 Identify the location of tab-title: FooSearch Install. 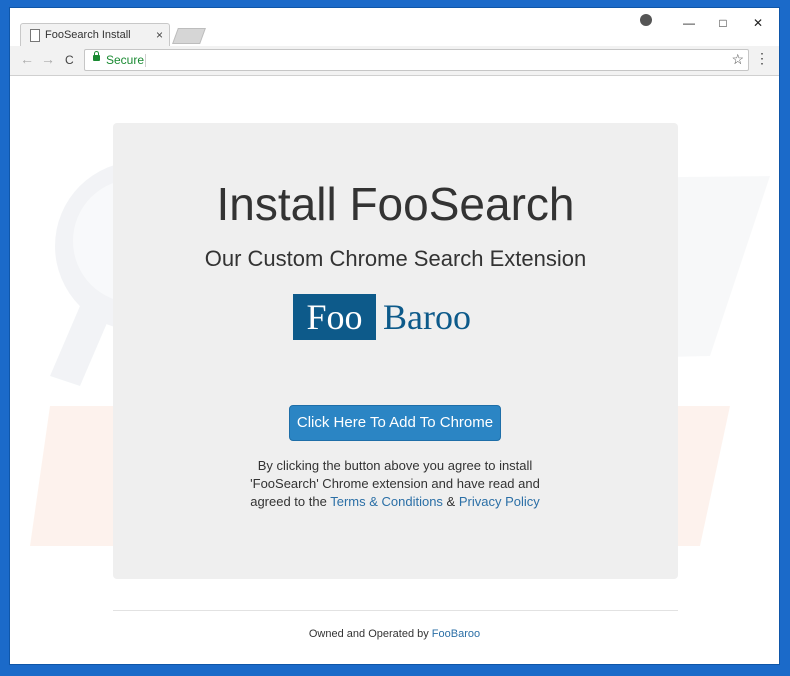
(88, 35).